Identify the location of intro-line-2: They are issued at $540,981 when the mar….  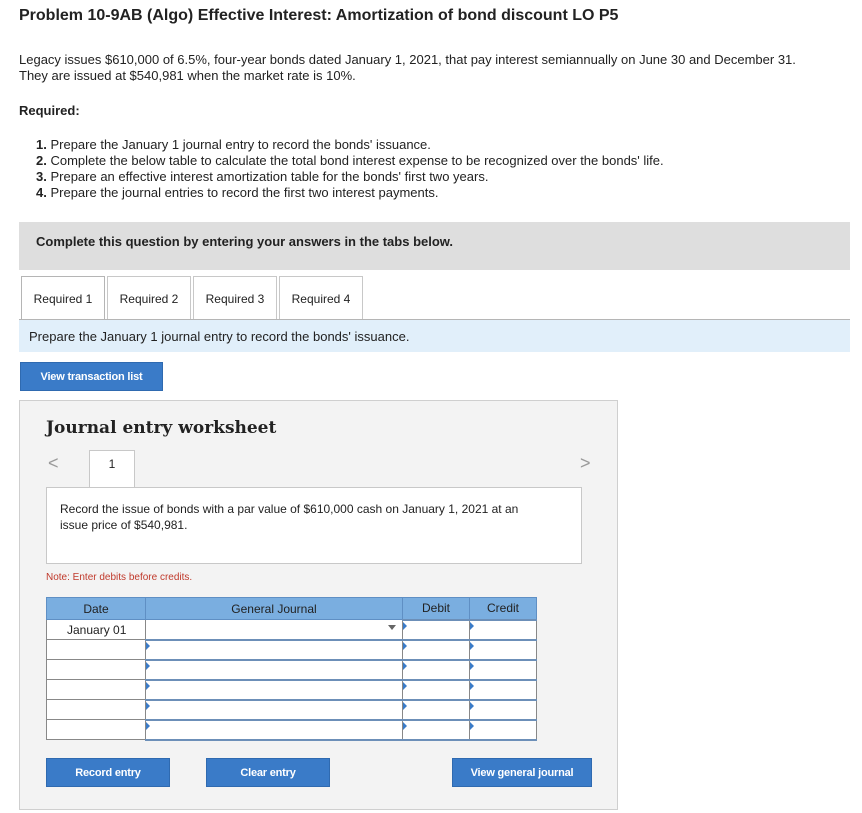
(187, 75).